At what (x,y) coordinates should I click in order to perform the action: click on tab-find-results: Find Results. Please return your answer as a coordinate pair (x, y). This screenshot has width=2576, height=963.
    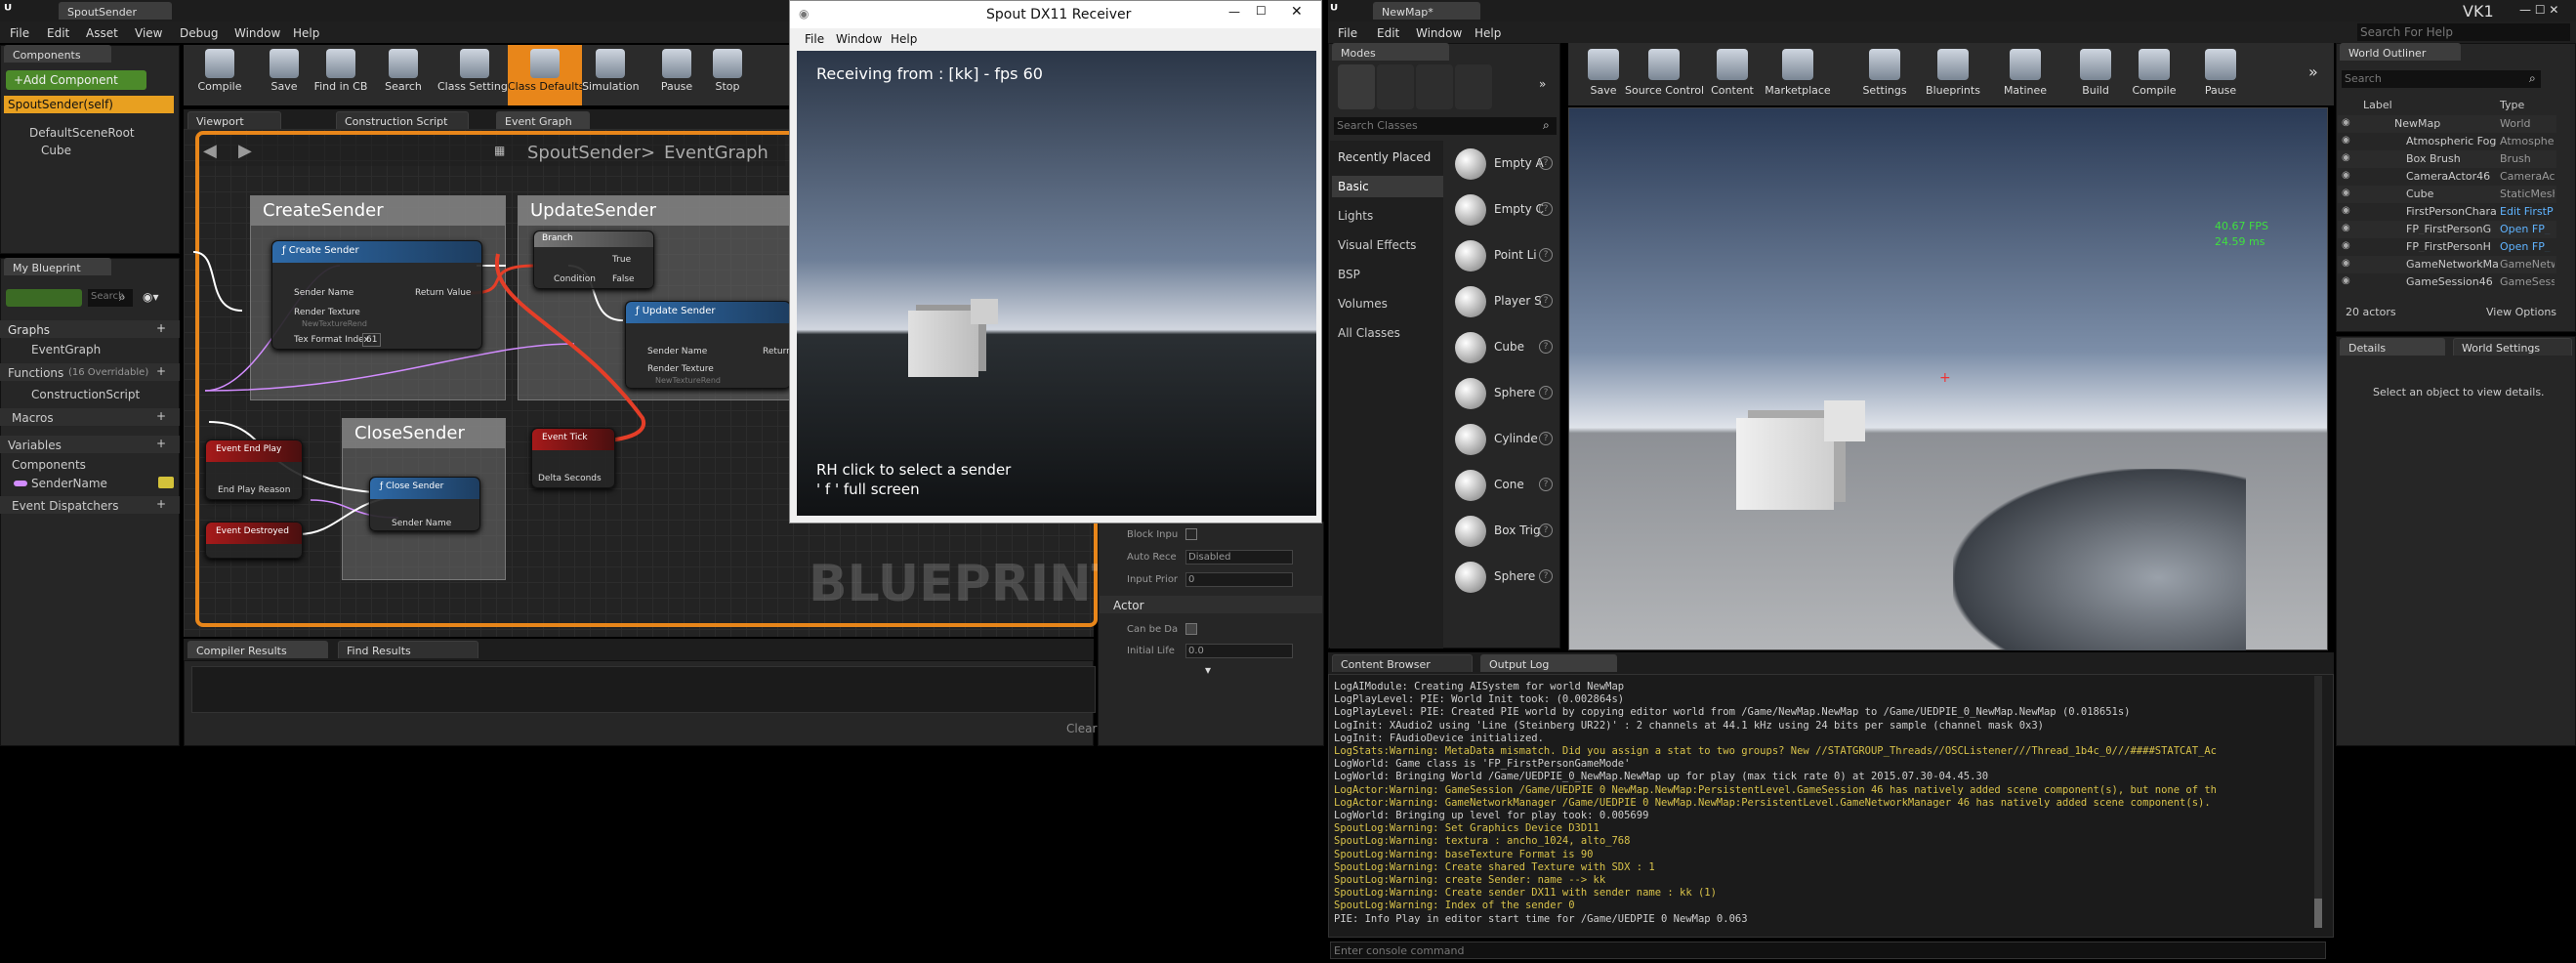
    Looking at the image, I should click on (408, 649).